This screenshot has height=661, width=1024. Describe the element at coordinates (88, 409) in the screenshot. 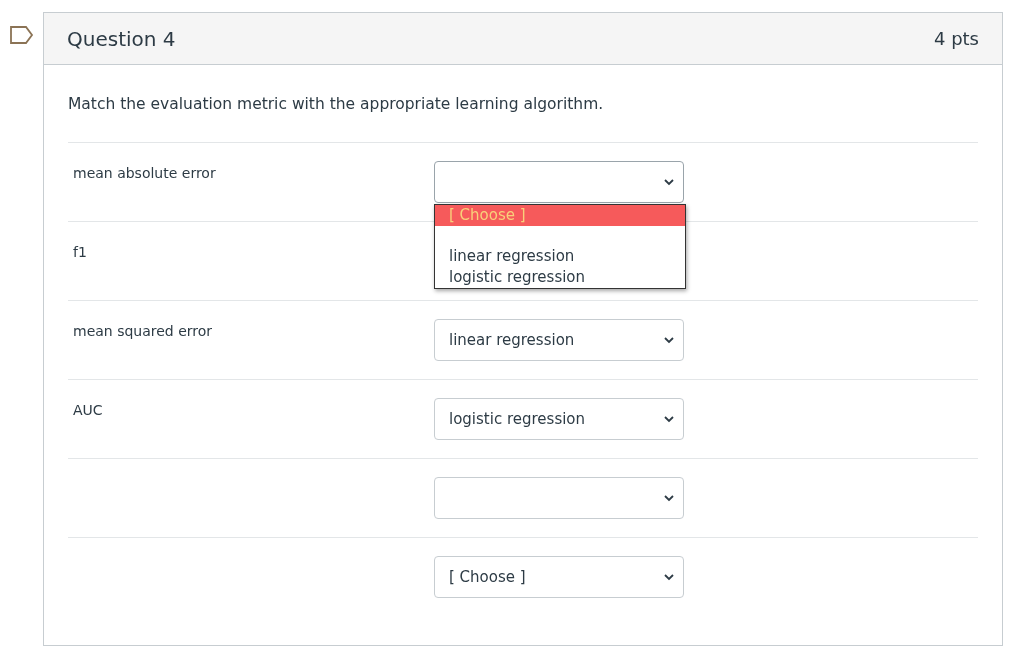

I see `metric-label: AUC` at that location.